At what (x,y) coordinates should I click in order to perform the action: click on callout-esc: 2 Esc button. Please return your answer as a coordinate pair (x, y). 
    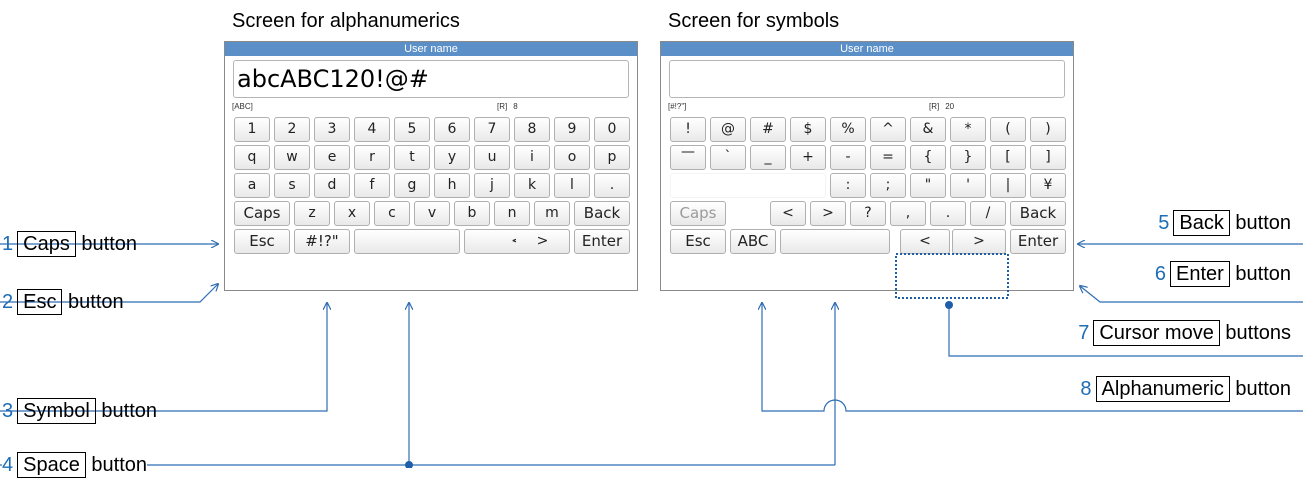
    Looking at the image, I should click on (63, 302).